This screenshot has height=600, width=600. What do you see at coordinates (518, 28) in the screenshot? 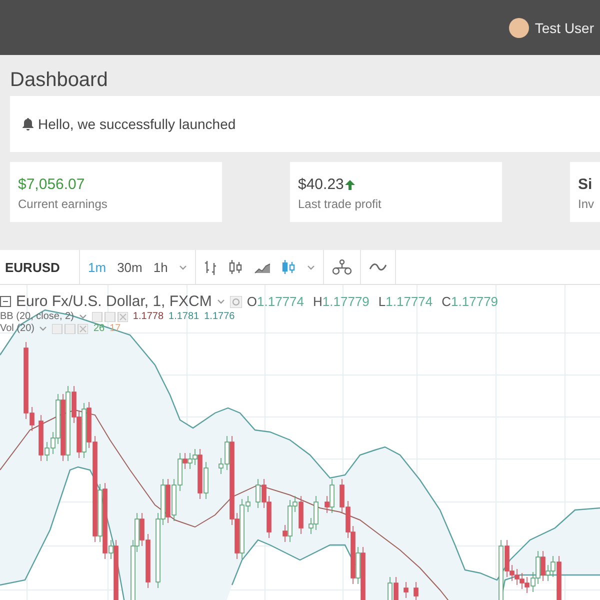
I see `avatar` at bounding box center [518, 28].